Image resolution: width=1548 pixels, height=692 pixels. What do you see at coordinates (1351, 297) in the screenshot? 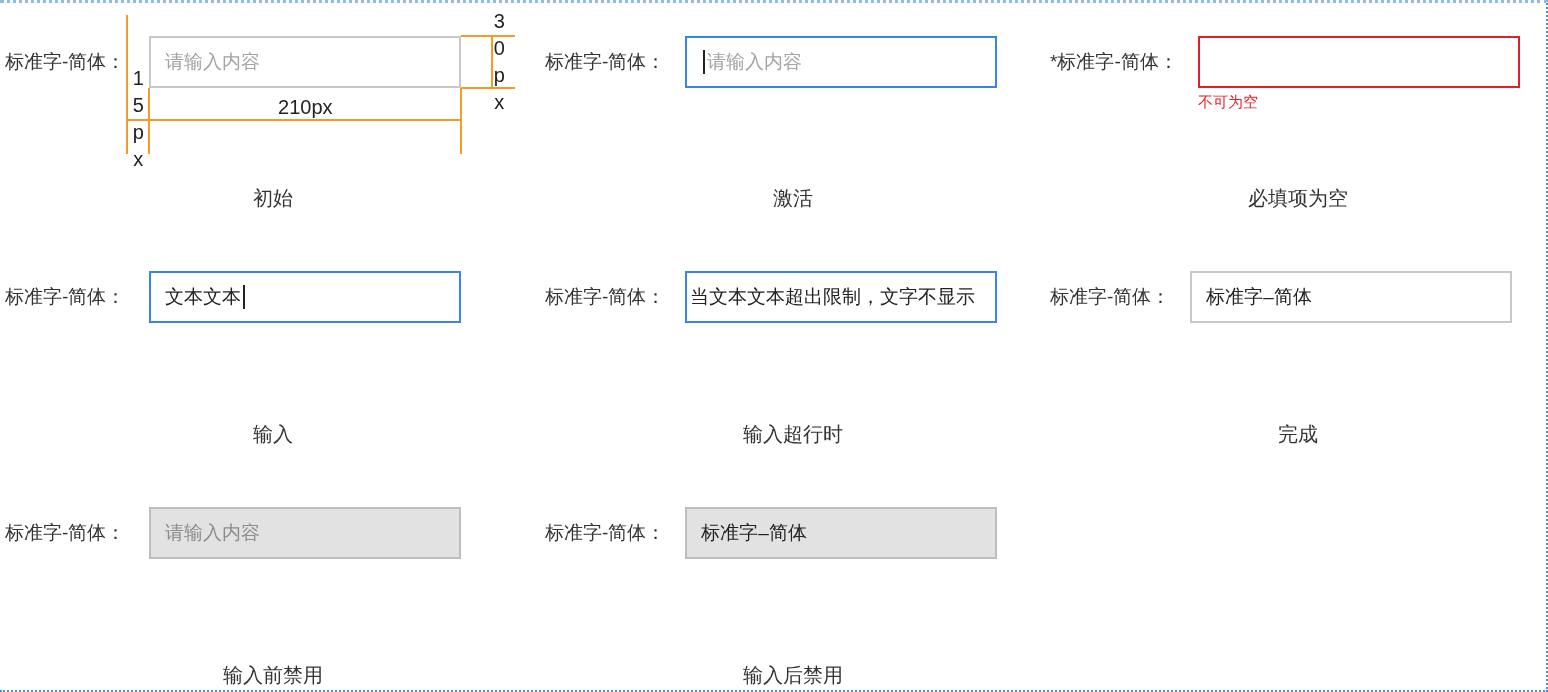
I see `input-field: 标准字–简体` at bounding box center [1351, 297].